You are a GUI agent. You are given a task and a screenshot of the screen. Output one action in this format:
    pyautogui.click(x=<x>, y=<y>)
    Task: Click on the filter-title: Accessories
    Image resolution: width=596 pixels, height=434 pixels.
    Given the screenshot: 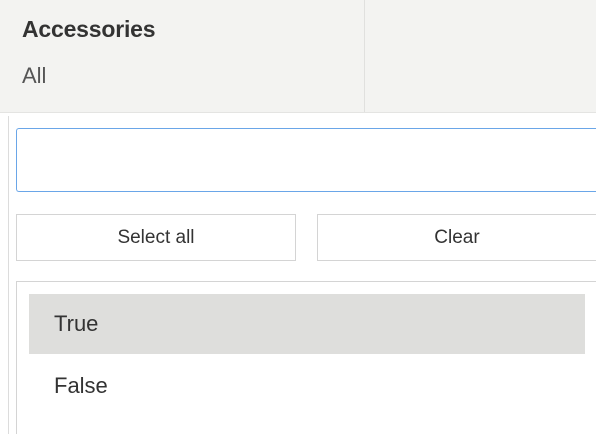 What is the action you would take?
    pyautogui.click(x=89, y=29)
    